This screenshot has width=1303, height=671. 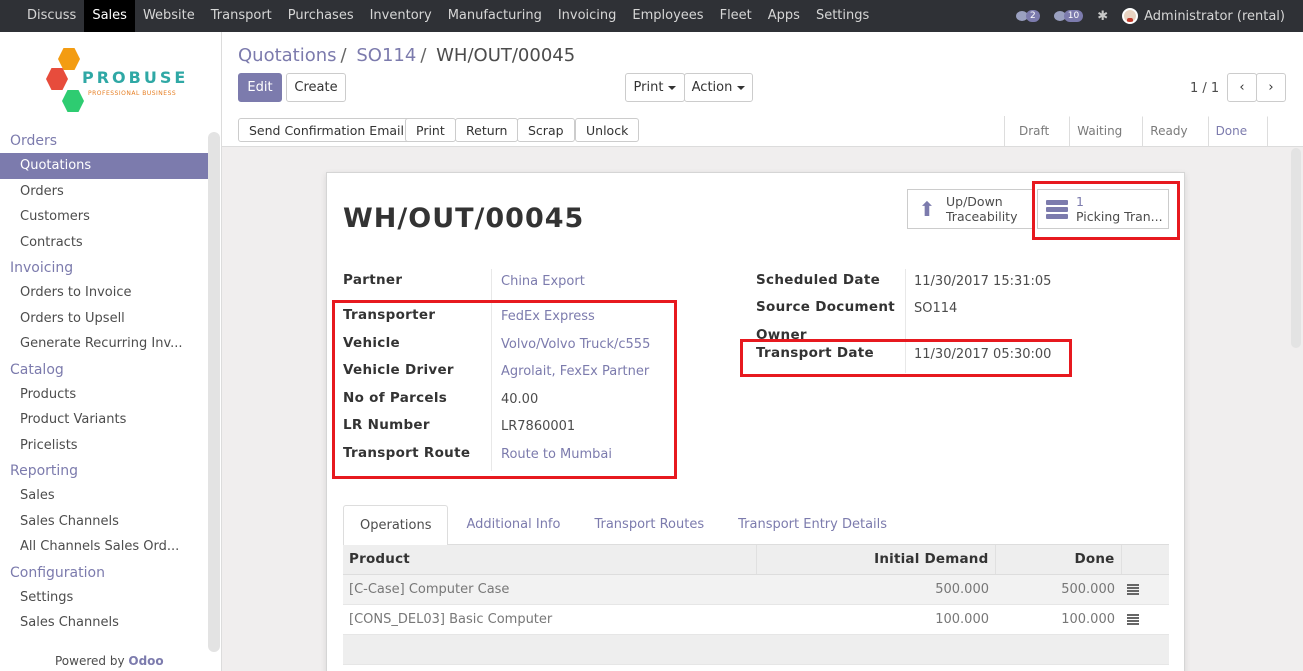 I want to click on menu-employees: Employees, so click(x=667, y=16).